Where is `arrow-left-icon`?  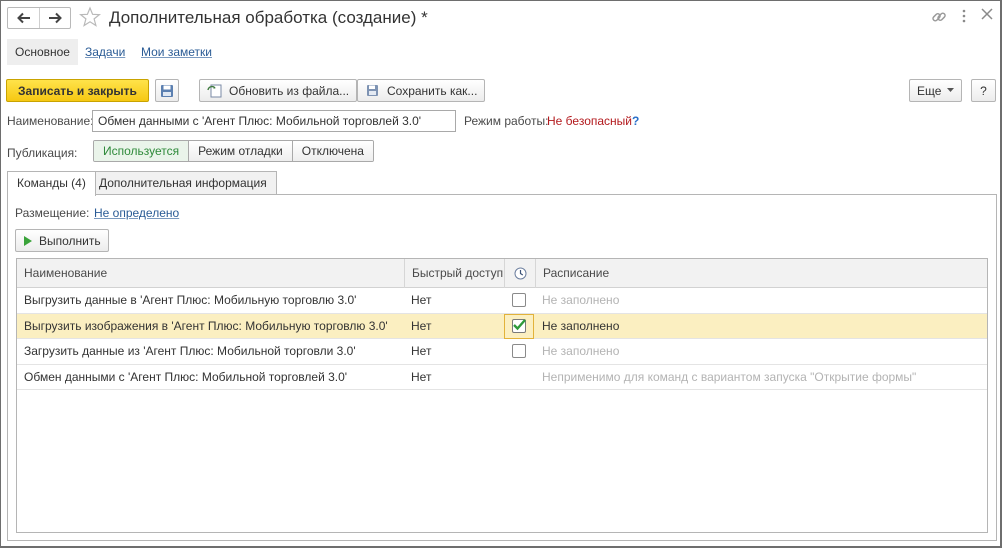
arrow-left-icon is located at coordinates (23, 18).